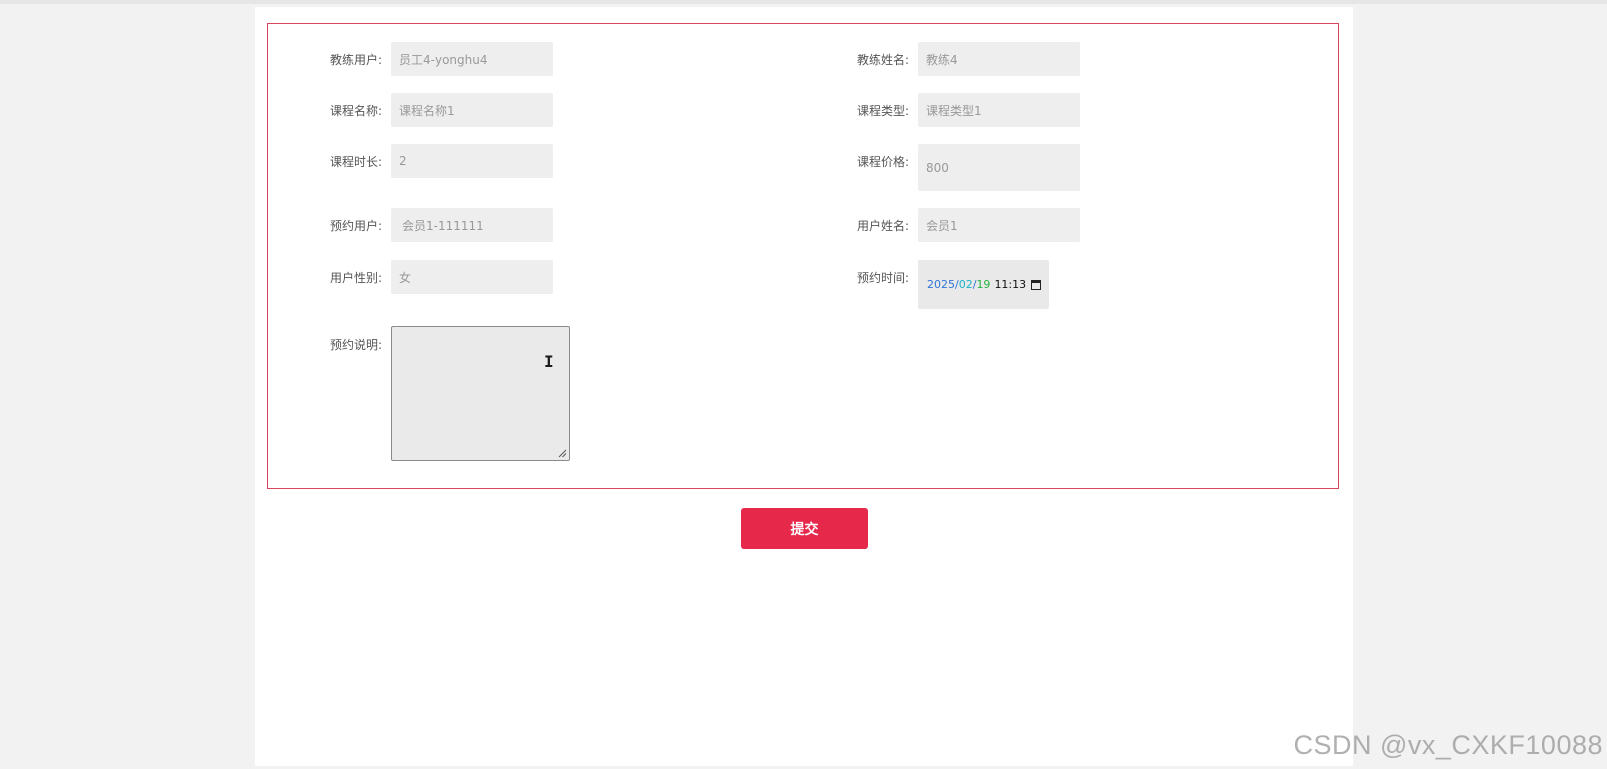 The height and width of the screenshot is (769, 1607). What do you see at coordinates (1010, 284) in the screenshot?
I see `booking-time-clock: 11:13` at bounding box center [1010, 284].